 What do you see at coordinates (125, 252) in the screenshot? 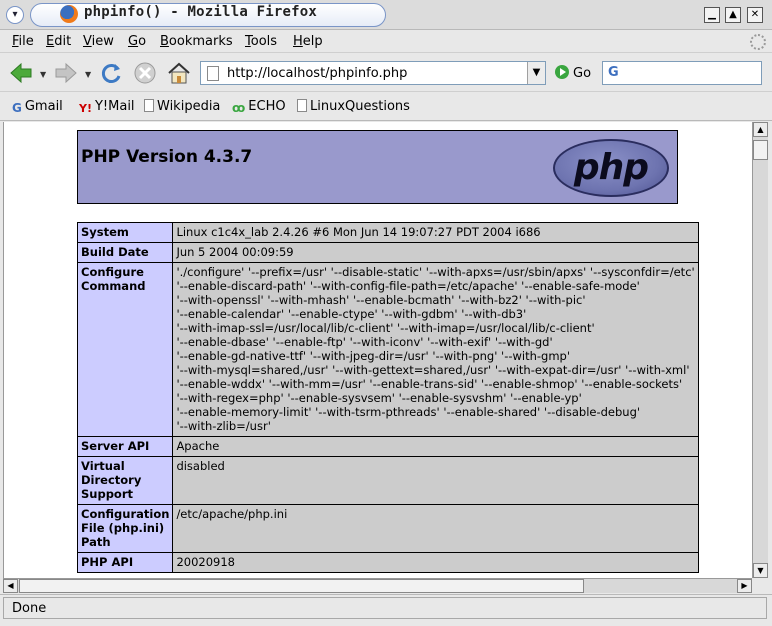
I see `row-key: Build Date` at bounding box center [125, 252].